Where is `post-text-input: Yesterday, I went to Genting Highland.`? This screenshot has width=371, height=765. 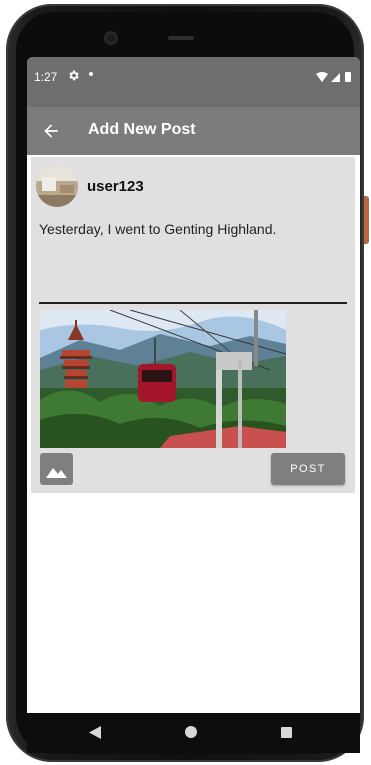
post-text-input: Yesterday, I went to Genting Highland. is located at coordinates (157, 229).